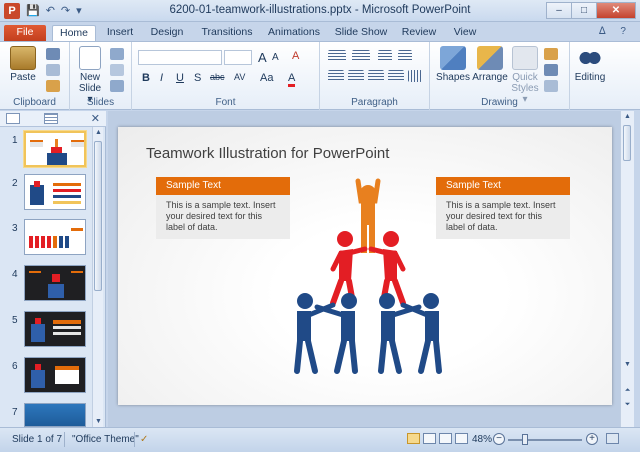  Describe the element at coordinates (376, 76) in the screenshot. I see `align-right-icon` at that location.